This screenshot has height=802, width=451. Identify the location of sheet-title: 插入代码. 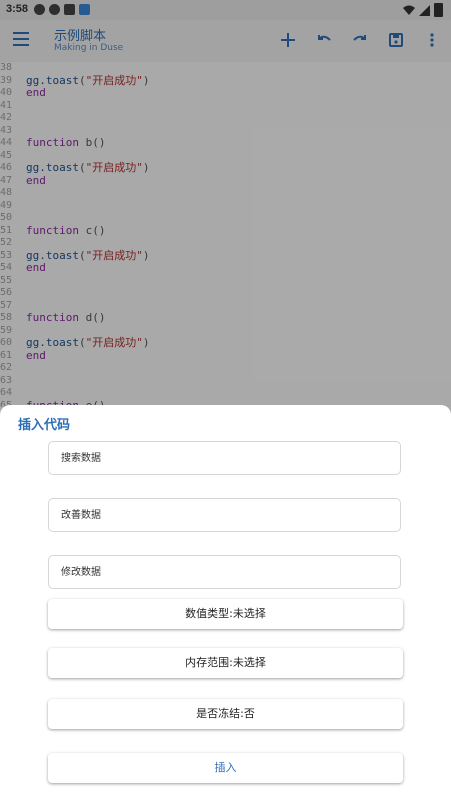
(44, 425).